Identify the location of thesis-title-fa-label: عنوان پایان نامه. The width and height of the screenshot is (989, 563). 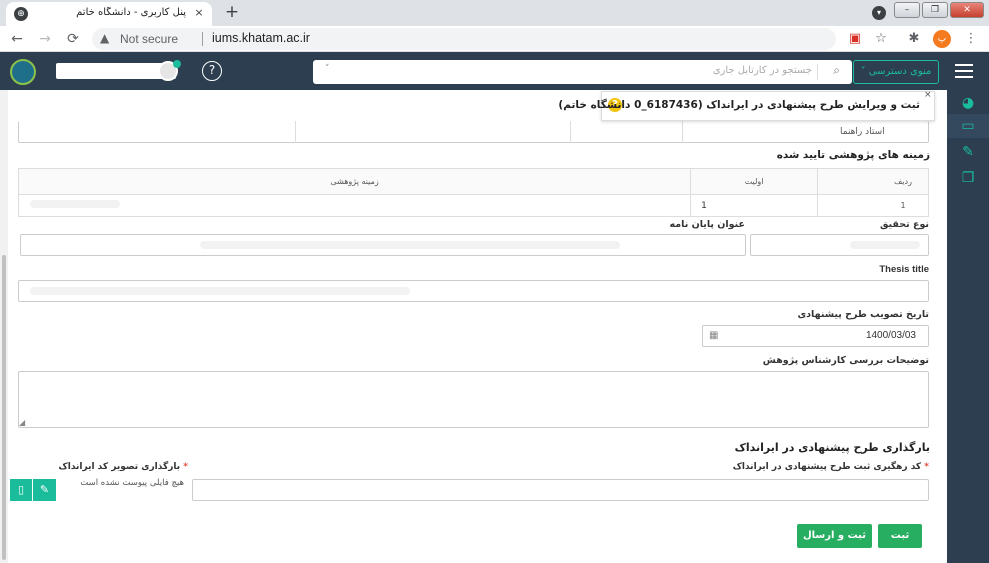
(707, 224).